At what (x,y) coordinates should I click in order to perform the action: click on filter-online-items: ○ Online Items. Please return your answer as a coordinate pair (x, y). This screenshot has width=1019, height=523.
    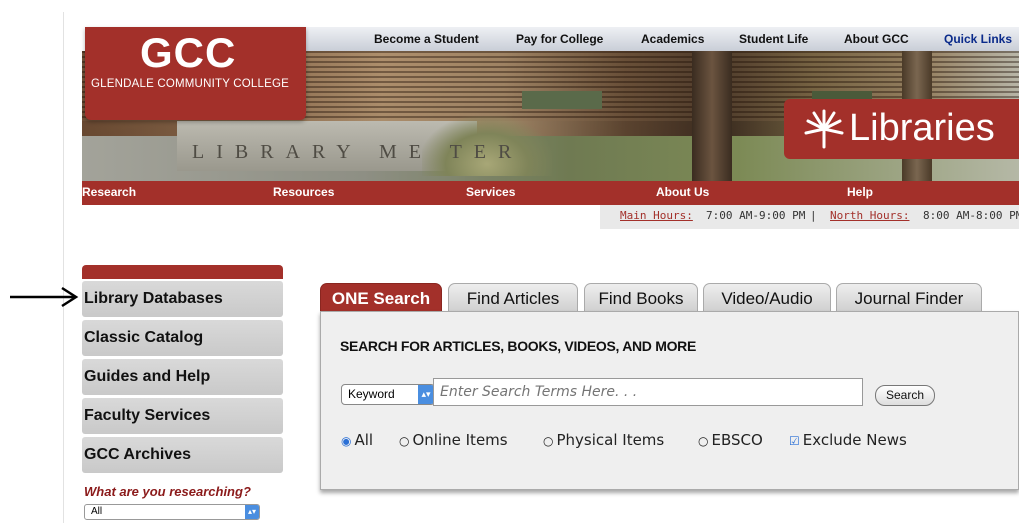
    Looking at the image, I should click on (453, 440).